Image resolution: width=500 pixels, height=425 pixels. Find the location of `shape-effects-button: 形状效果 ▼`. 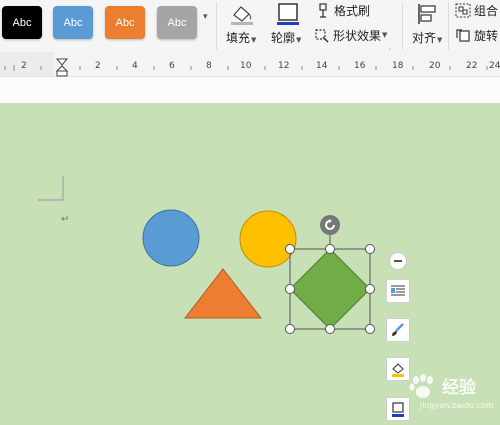

shape-effects-button: 形状效果 ▼ is located at coordinates (350, 35).